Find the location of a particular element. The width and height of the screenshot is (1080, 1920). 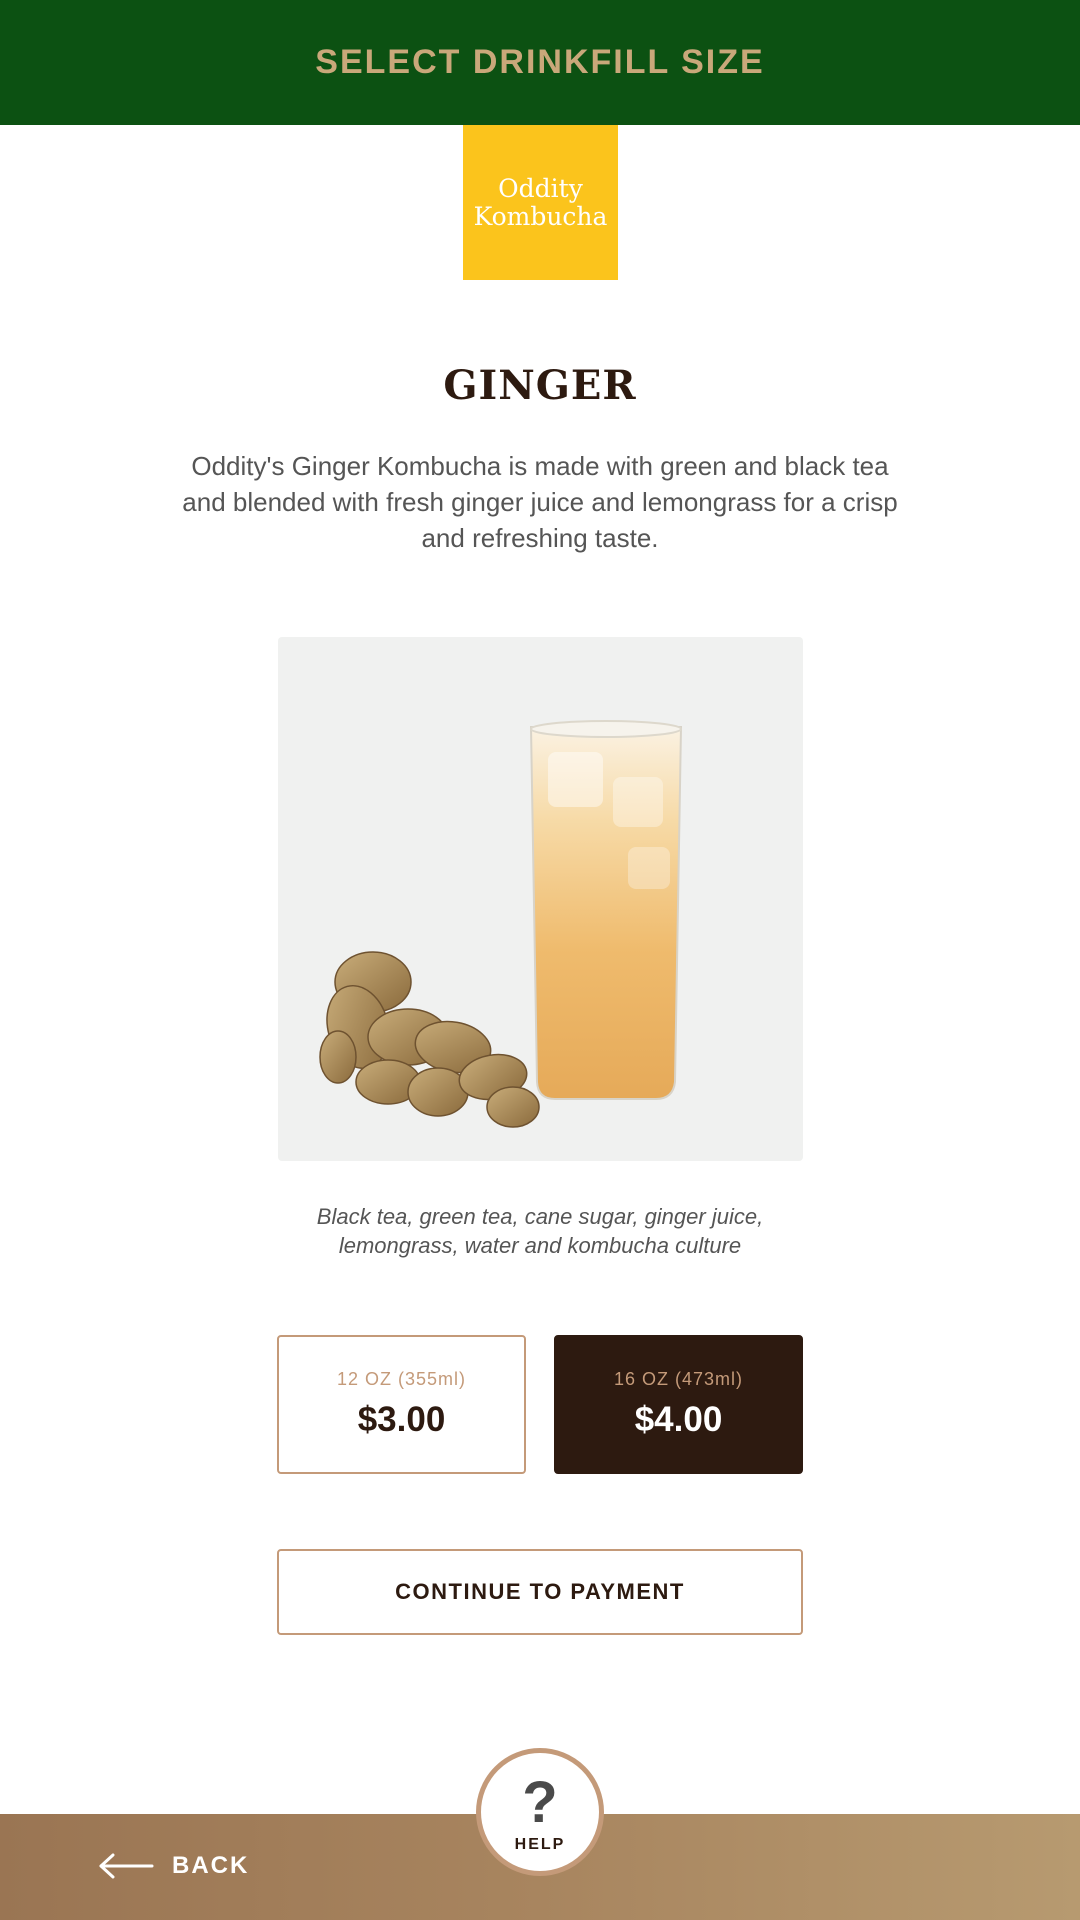

product-title: GINGER is located at coordinates (540, 385).